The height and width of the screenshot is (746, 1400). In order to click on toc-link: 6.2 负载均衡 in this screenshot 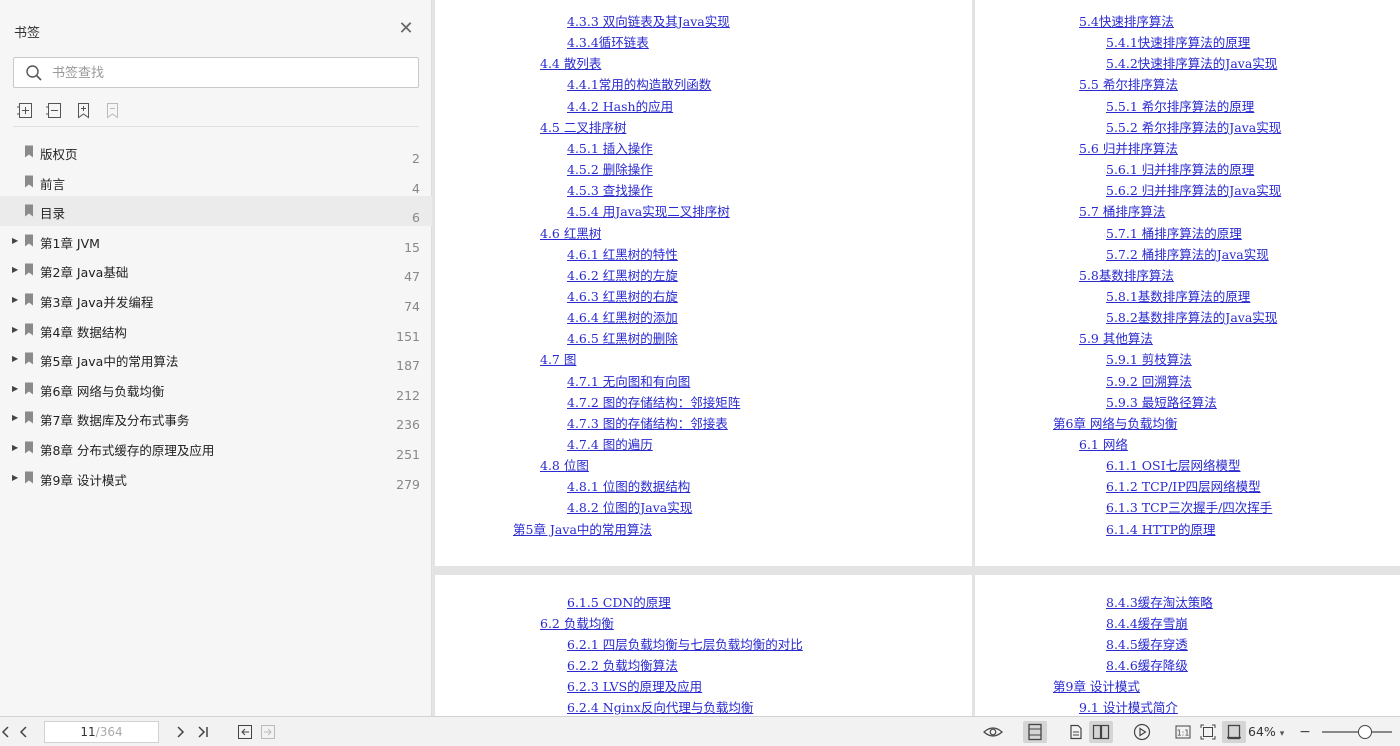, I will do `click(577, 623)`.